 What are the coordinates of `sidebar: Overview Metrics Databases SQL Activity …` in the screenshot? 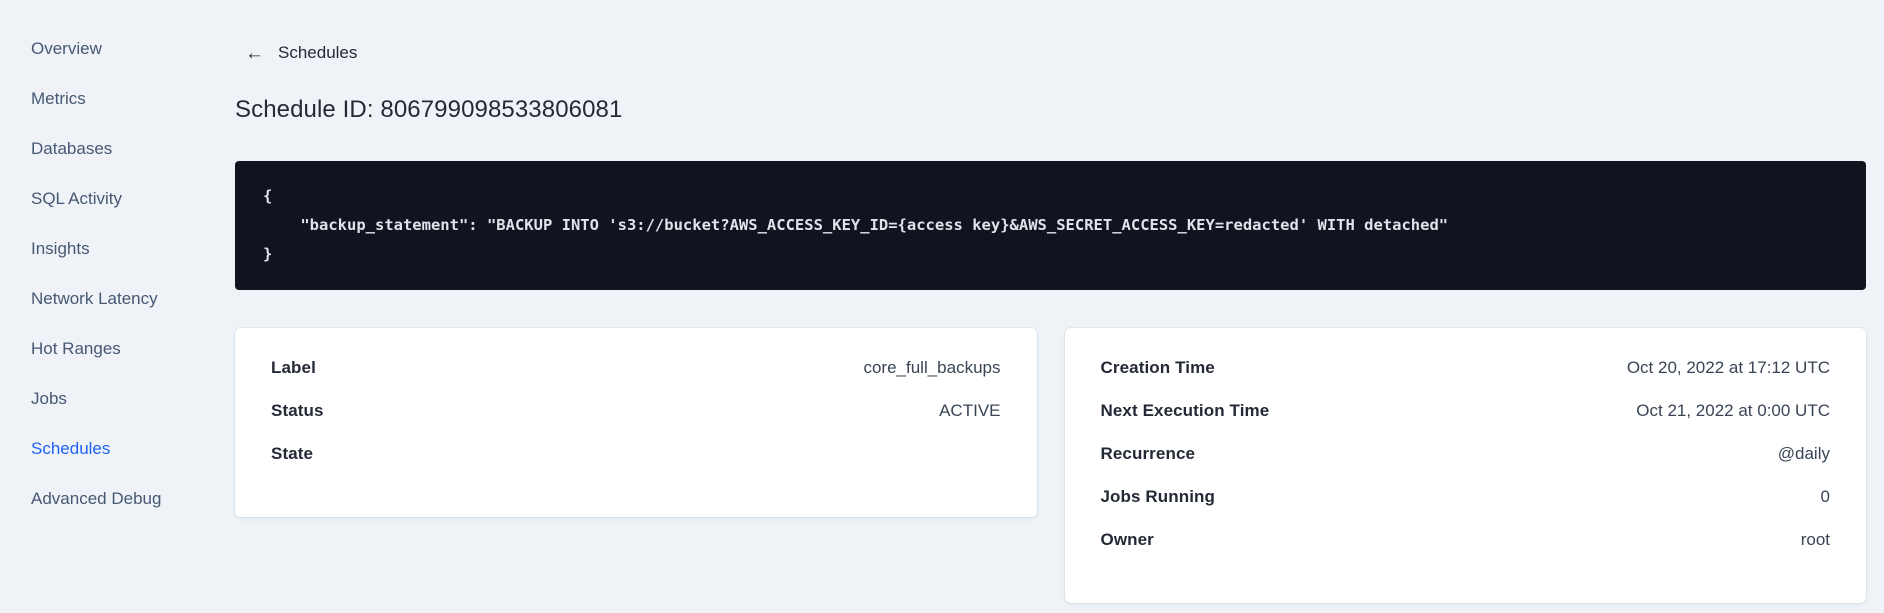 It's located at (116, 306).